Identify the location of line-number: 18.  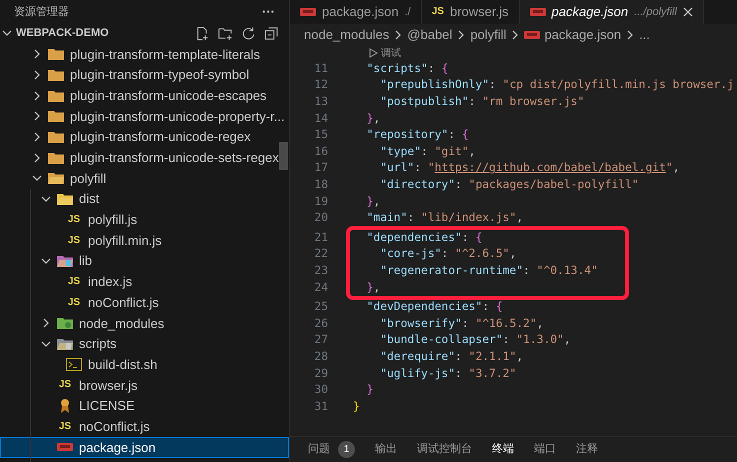
(320, 184).